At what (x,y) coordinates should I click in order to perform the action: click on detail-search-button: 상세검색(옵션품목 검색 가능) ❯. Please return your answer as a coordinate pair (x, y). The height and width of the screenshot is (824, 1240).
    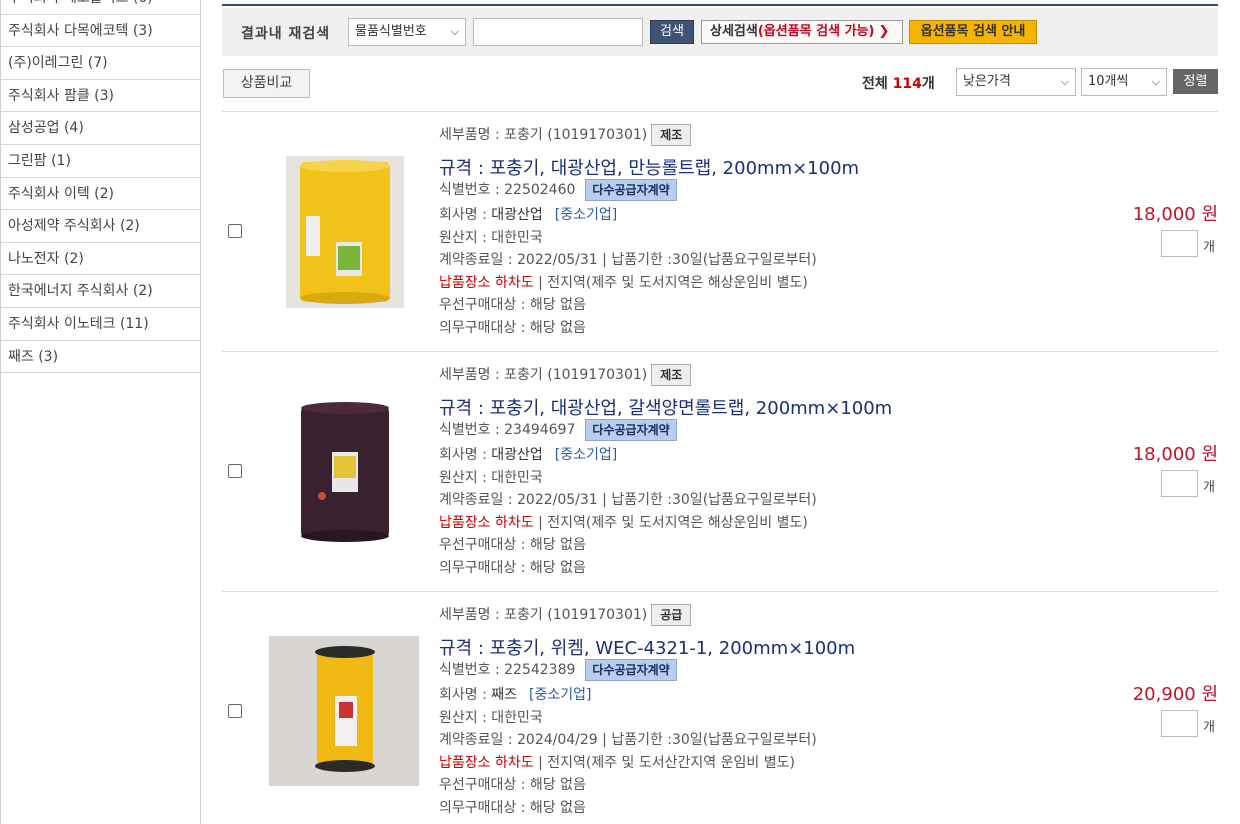
    Looking at the image, I should click on (802, 32).